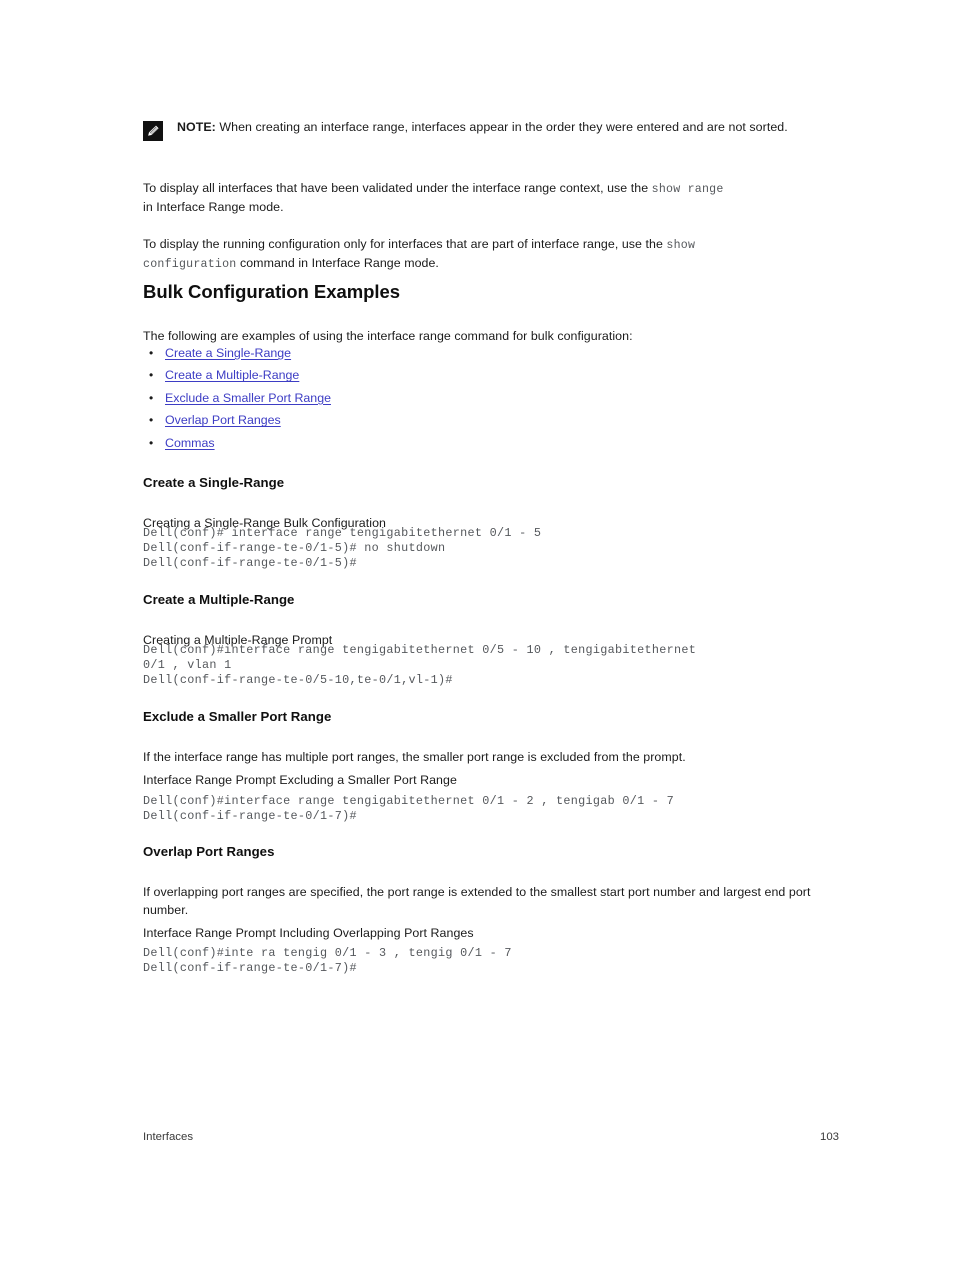  What do you see at coordinates (190, 443) in the screenshot?
I see `link-commas: Commas` at bounding box center [190, 443].